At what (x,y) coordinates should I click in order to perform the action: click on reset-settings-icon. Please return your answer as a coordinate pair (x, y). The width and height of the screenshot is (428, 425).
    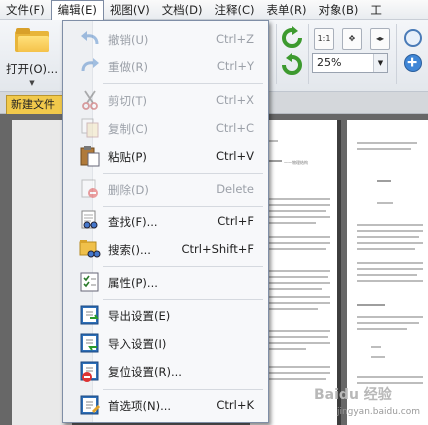
    Looking at the image, I should click on (90, 371).